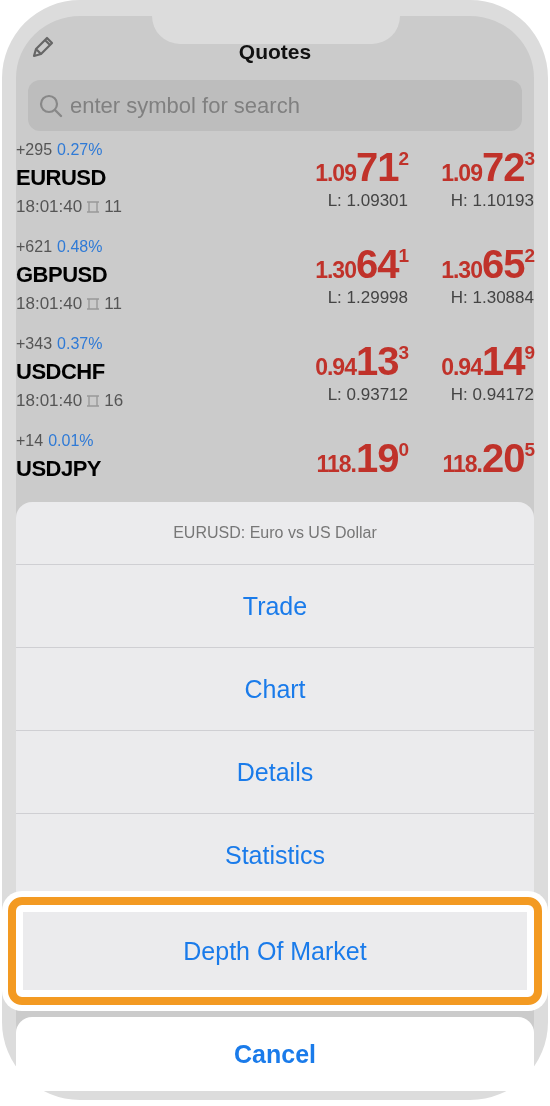  Describe the element at coordinates (34, 150) in the screenshot. I see `change-points: +295` at that location.